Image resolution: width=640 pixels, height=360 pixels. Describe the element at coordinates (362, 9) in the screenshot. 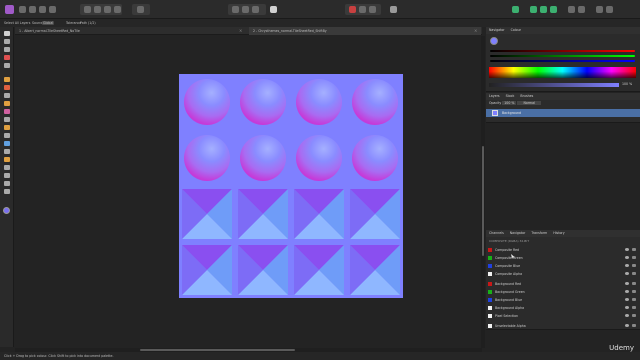

I see `order-back-icon` at that location.